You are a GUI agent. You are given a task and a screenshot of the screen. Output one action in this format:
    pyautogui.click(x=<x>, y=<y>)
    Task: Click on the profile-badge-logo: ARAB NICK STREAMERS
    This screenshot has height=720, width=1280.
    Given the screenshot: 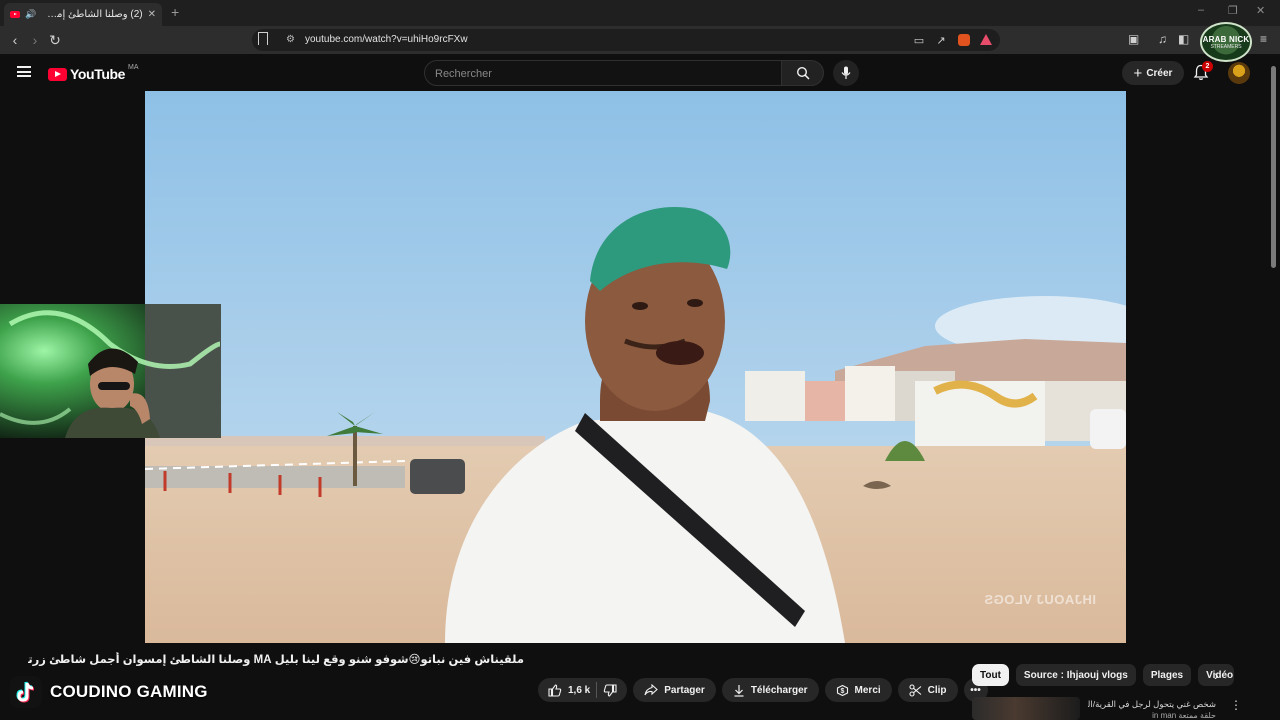 What is the action you would take?
    pyautogui.click(x=1226, y=42)
    